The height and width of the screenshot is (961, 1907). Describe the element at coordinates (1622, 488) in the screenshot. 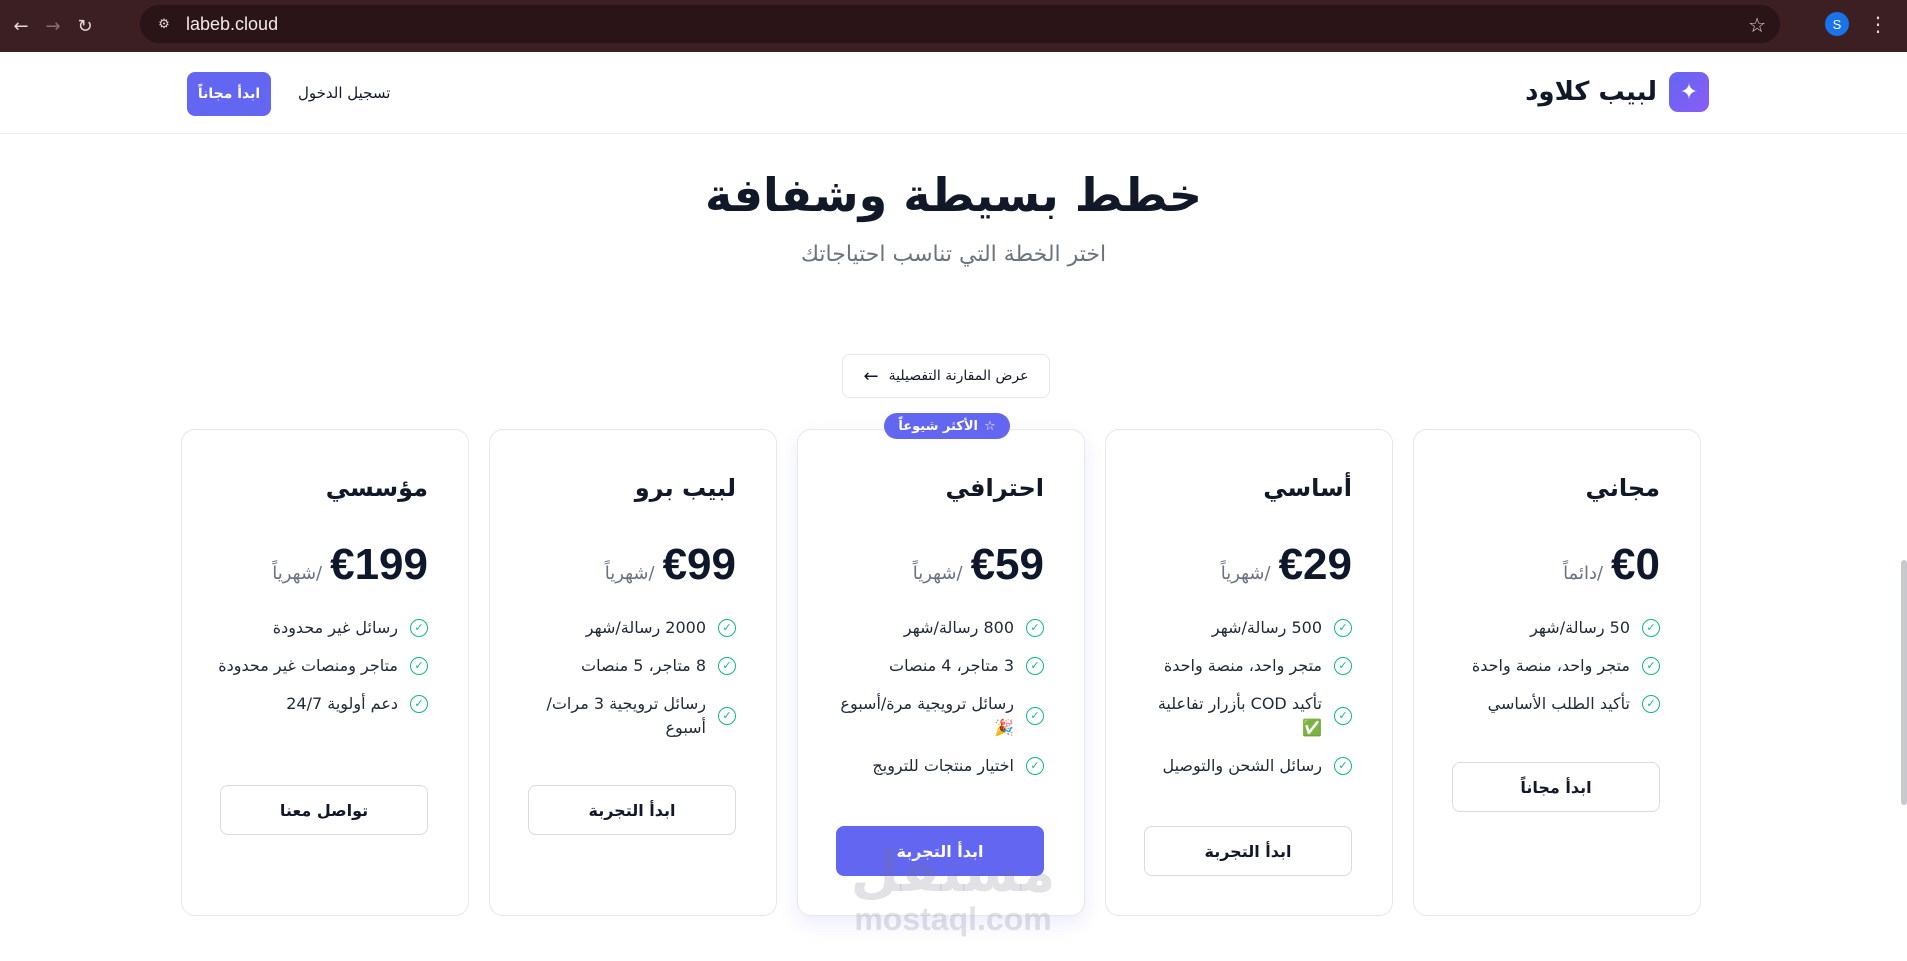

I see `plan-name: مجاني` at that location.